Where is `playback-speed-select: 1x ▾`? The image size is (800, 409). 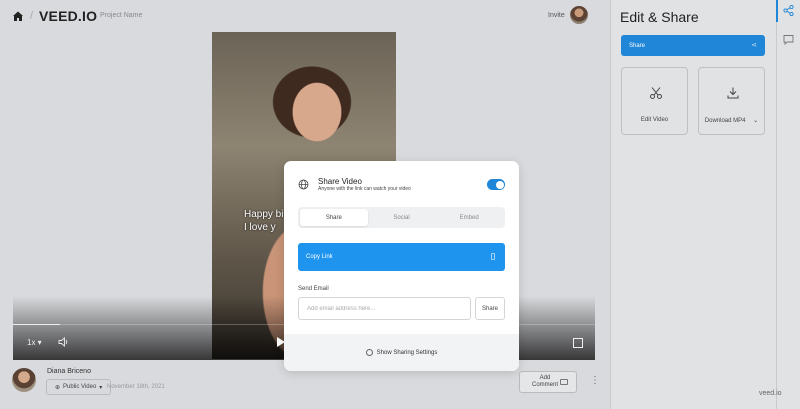
playback-speed-select: 1x ▾ is located at coordinates (34, 342).